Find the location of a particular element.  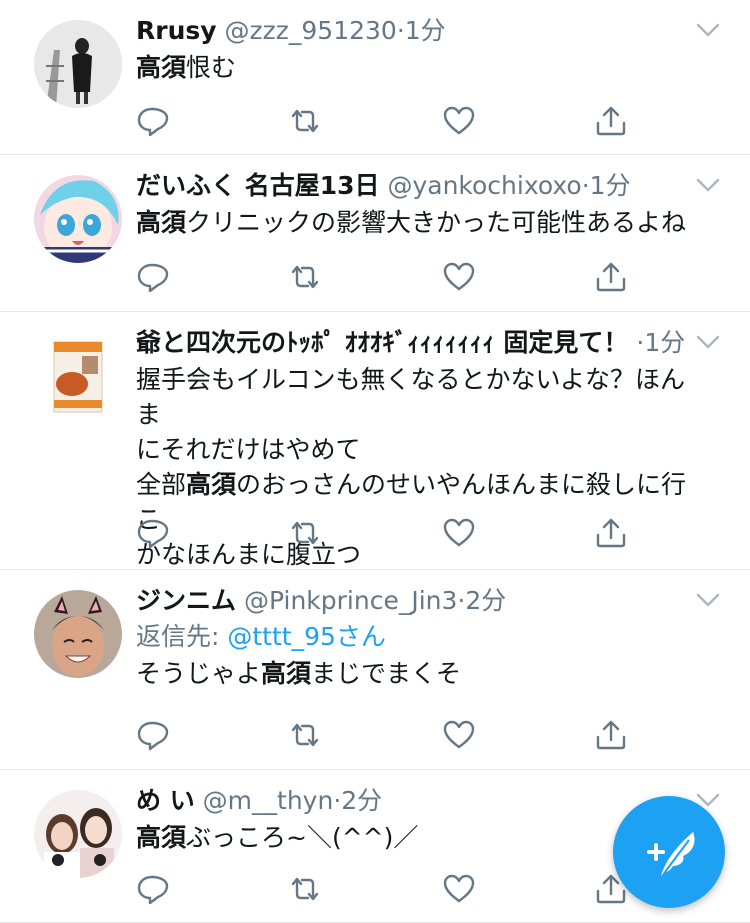

text-segment: ぶっころ~＼(^^)／ is located at coordinates (302, 837).